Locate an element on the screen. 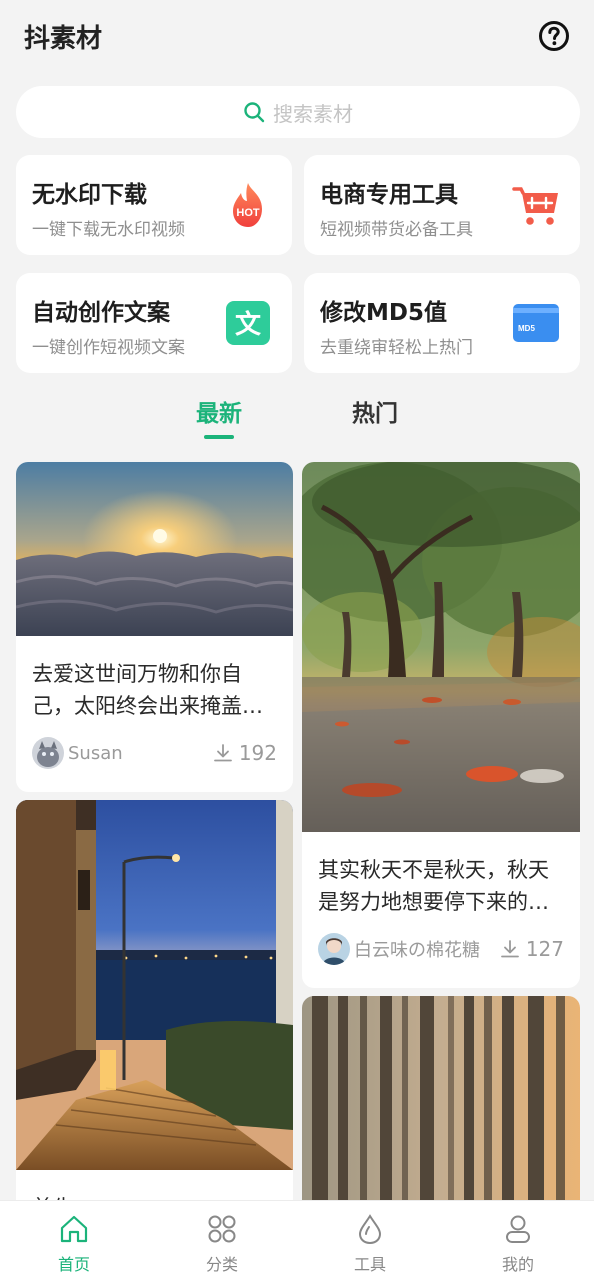  text-doc-glyph: 文 is located at coordinates (248, 324).